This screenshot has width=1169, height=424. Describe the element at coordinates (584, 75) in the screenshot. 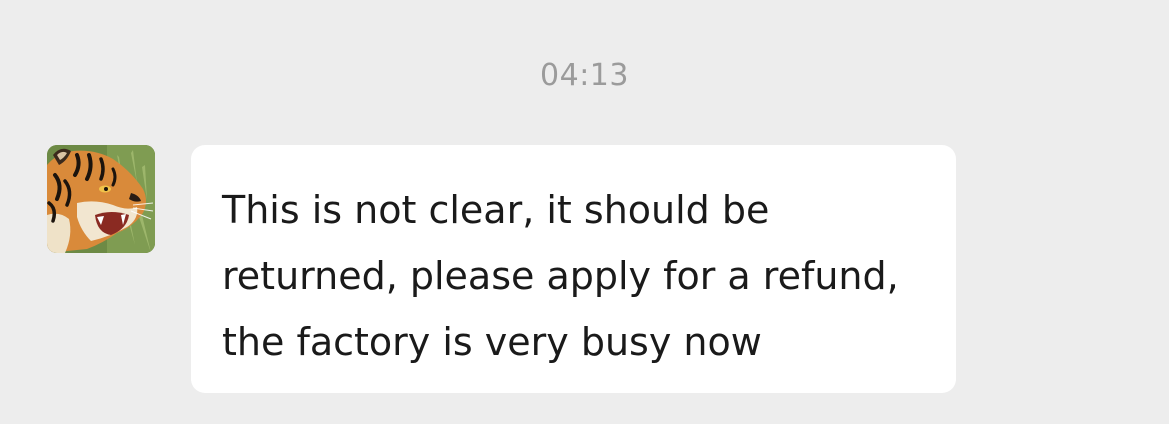

I see `message-timestamp: 04:13` at that location.